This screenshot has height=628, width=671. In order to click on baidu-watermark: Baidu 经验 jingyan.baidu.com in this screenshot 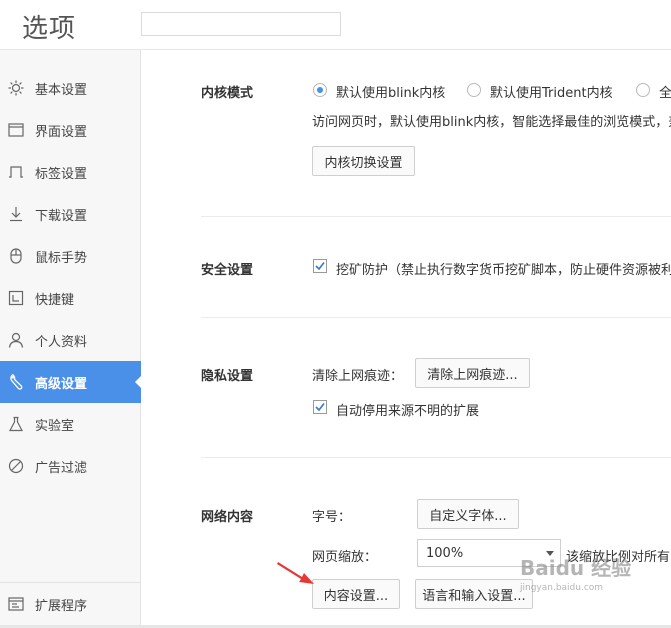, I will do `click(592, 580)`.